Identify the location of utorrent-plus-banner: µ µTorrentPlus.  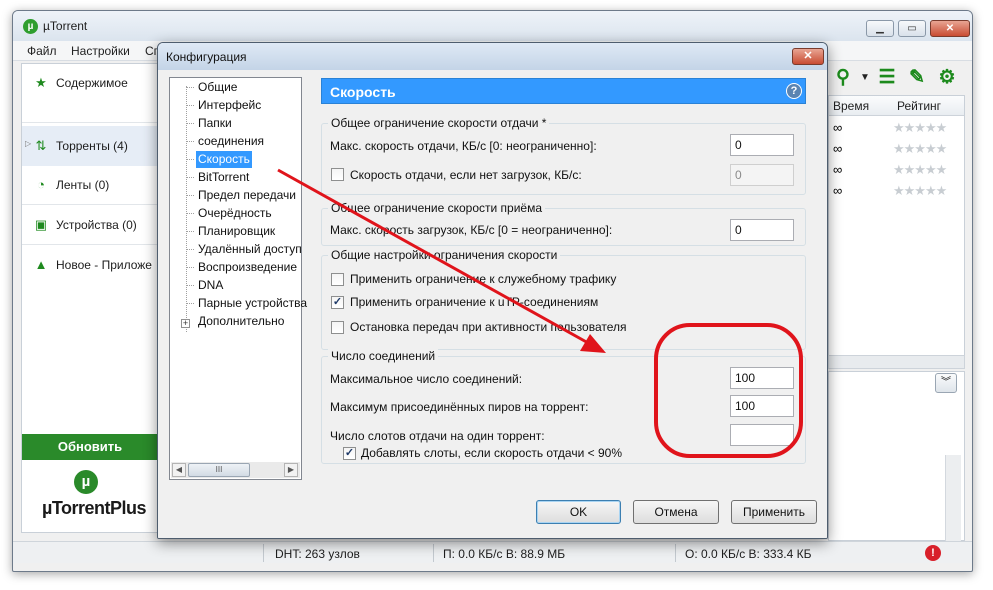
(90, 498).